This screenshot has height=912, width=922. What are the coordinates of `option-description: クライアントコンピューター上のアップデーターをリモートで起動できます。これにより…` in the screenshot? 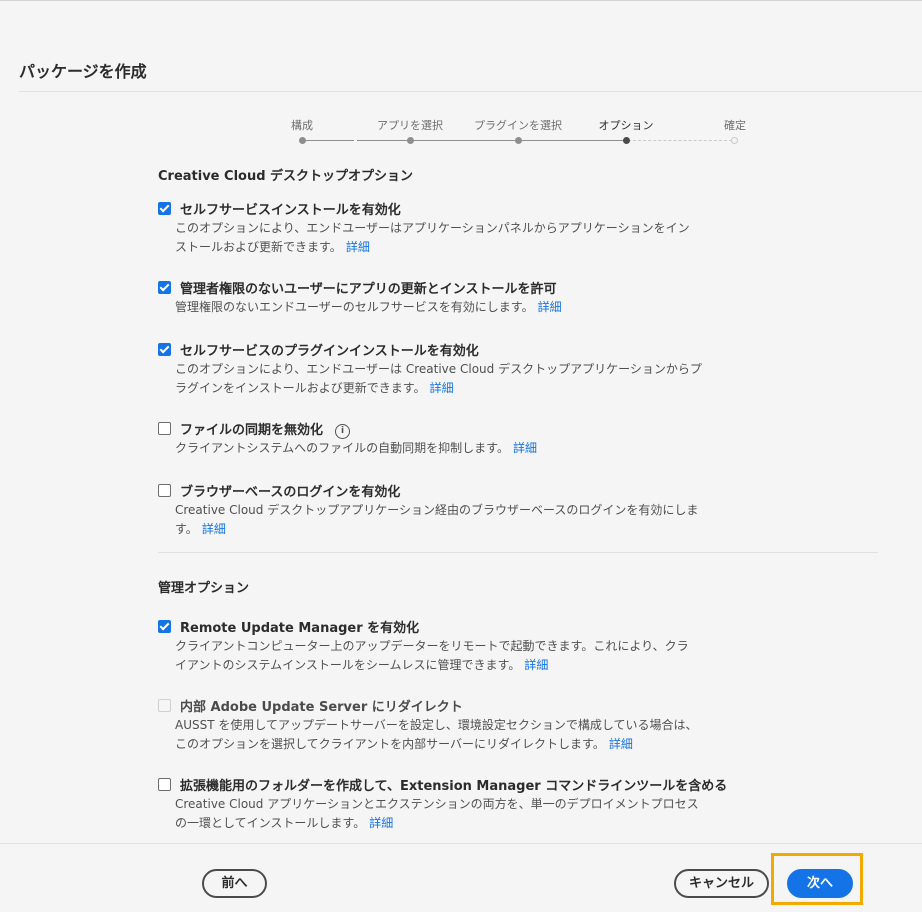 It's located at (452, 656).